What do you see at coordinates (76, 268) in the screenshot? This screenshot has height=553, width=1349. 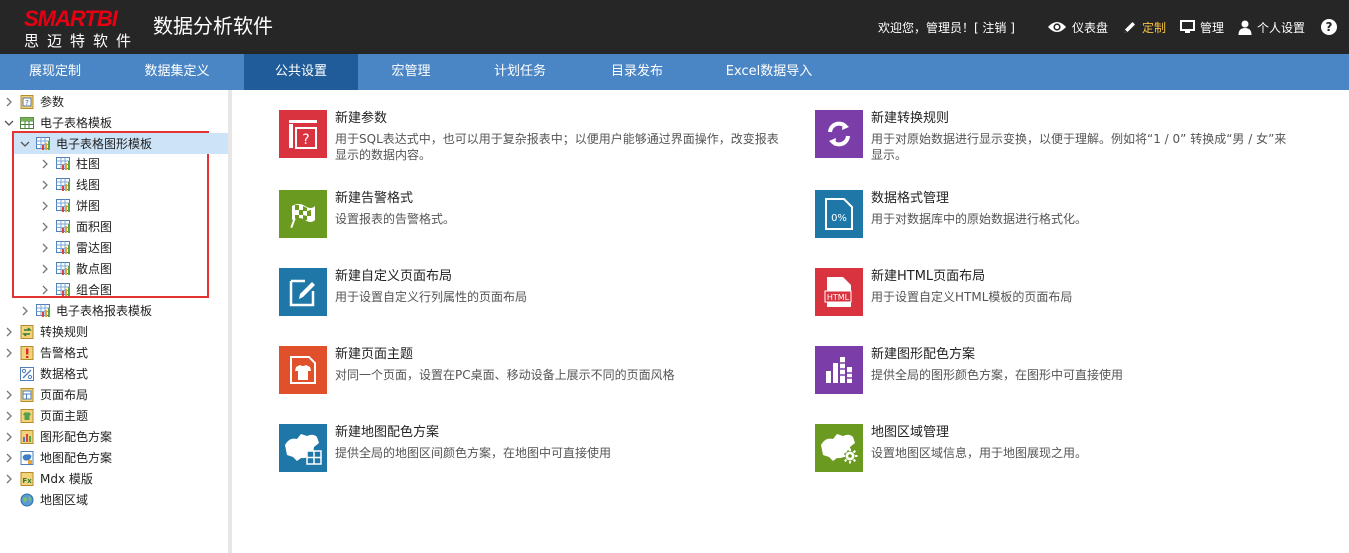 I see `tree-item-scatter-chart: 散点图` at bounding box center [76, 268].